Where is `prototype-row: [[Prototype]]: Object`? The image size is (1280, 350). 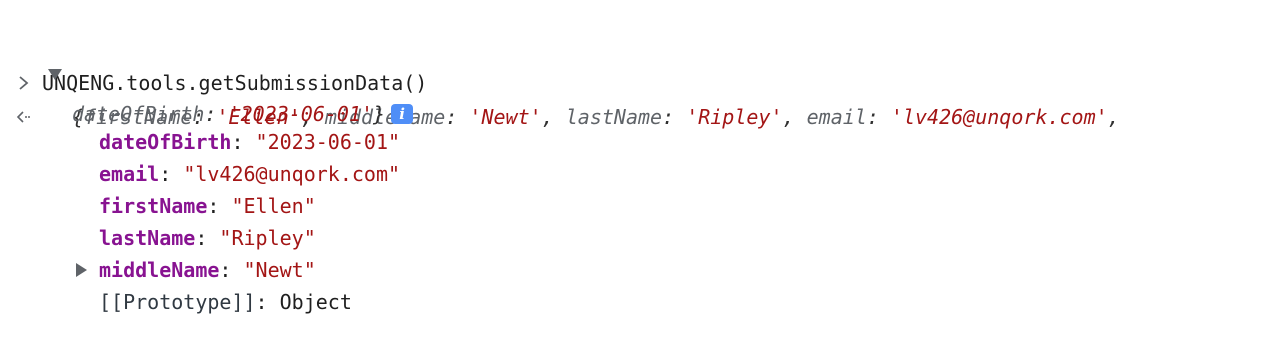 prototype-row: [[Prototype]]: Object is located at coordinates (176, 284).